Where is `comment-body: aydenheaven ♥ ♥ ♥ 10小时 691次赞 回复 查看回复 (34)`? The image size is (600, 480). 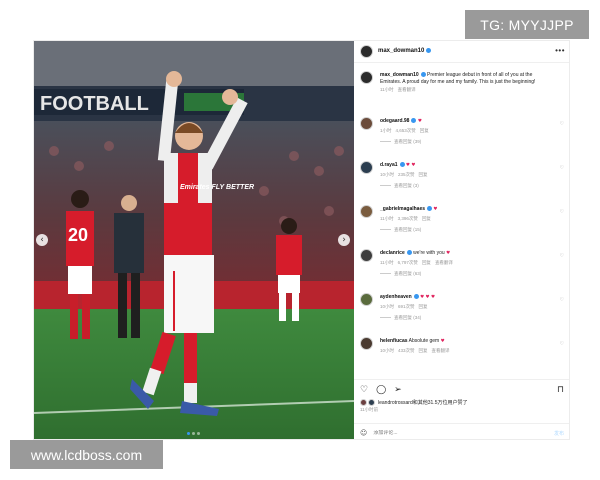 comment-body: aydenheaven ♥ ♥ ♥ 10小时 691次赞 回复 查看回复 (34) is located at coordinates (466, 308).